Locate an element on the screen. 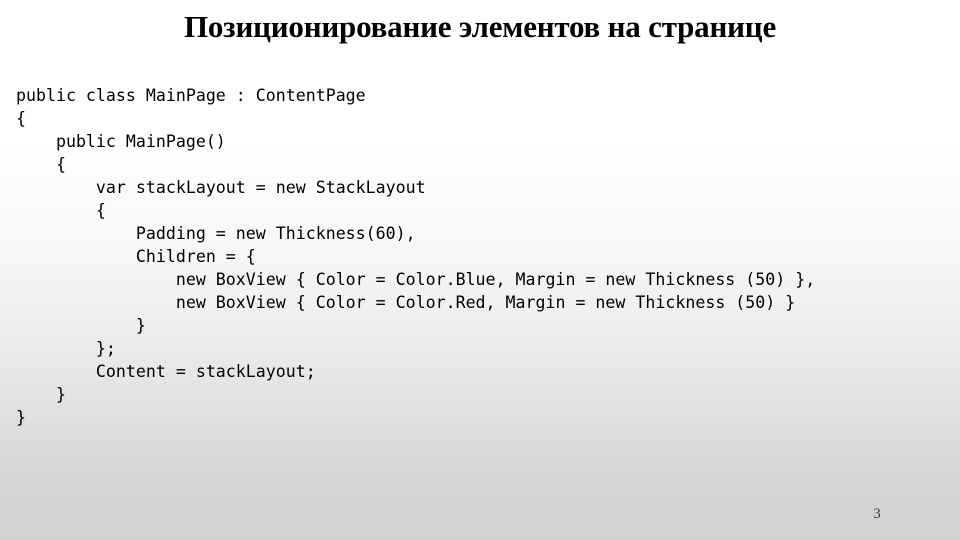 The image size is (960, 540). code-line: Padding = new Thickness(60), is located at coordinates (216, 233).